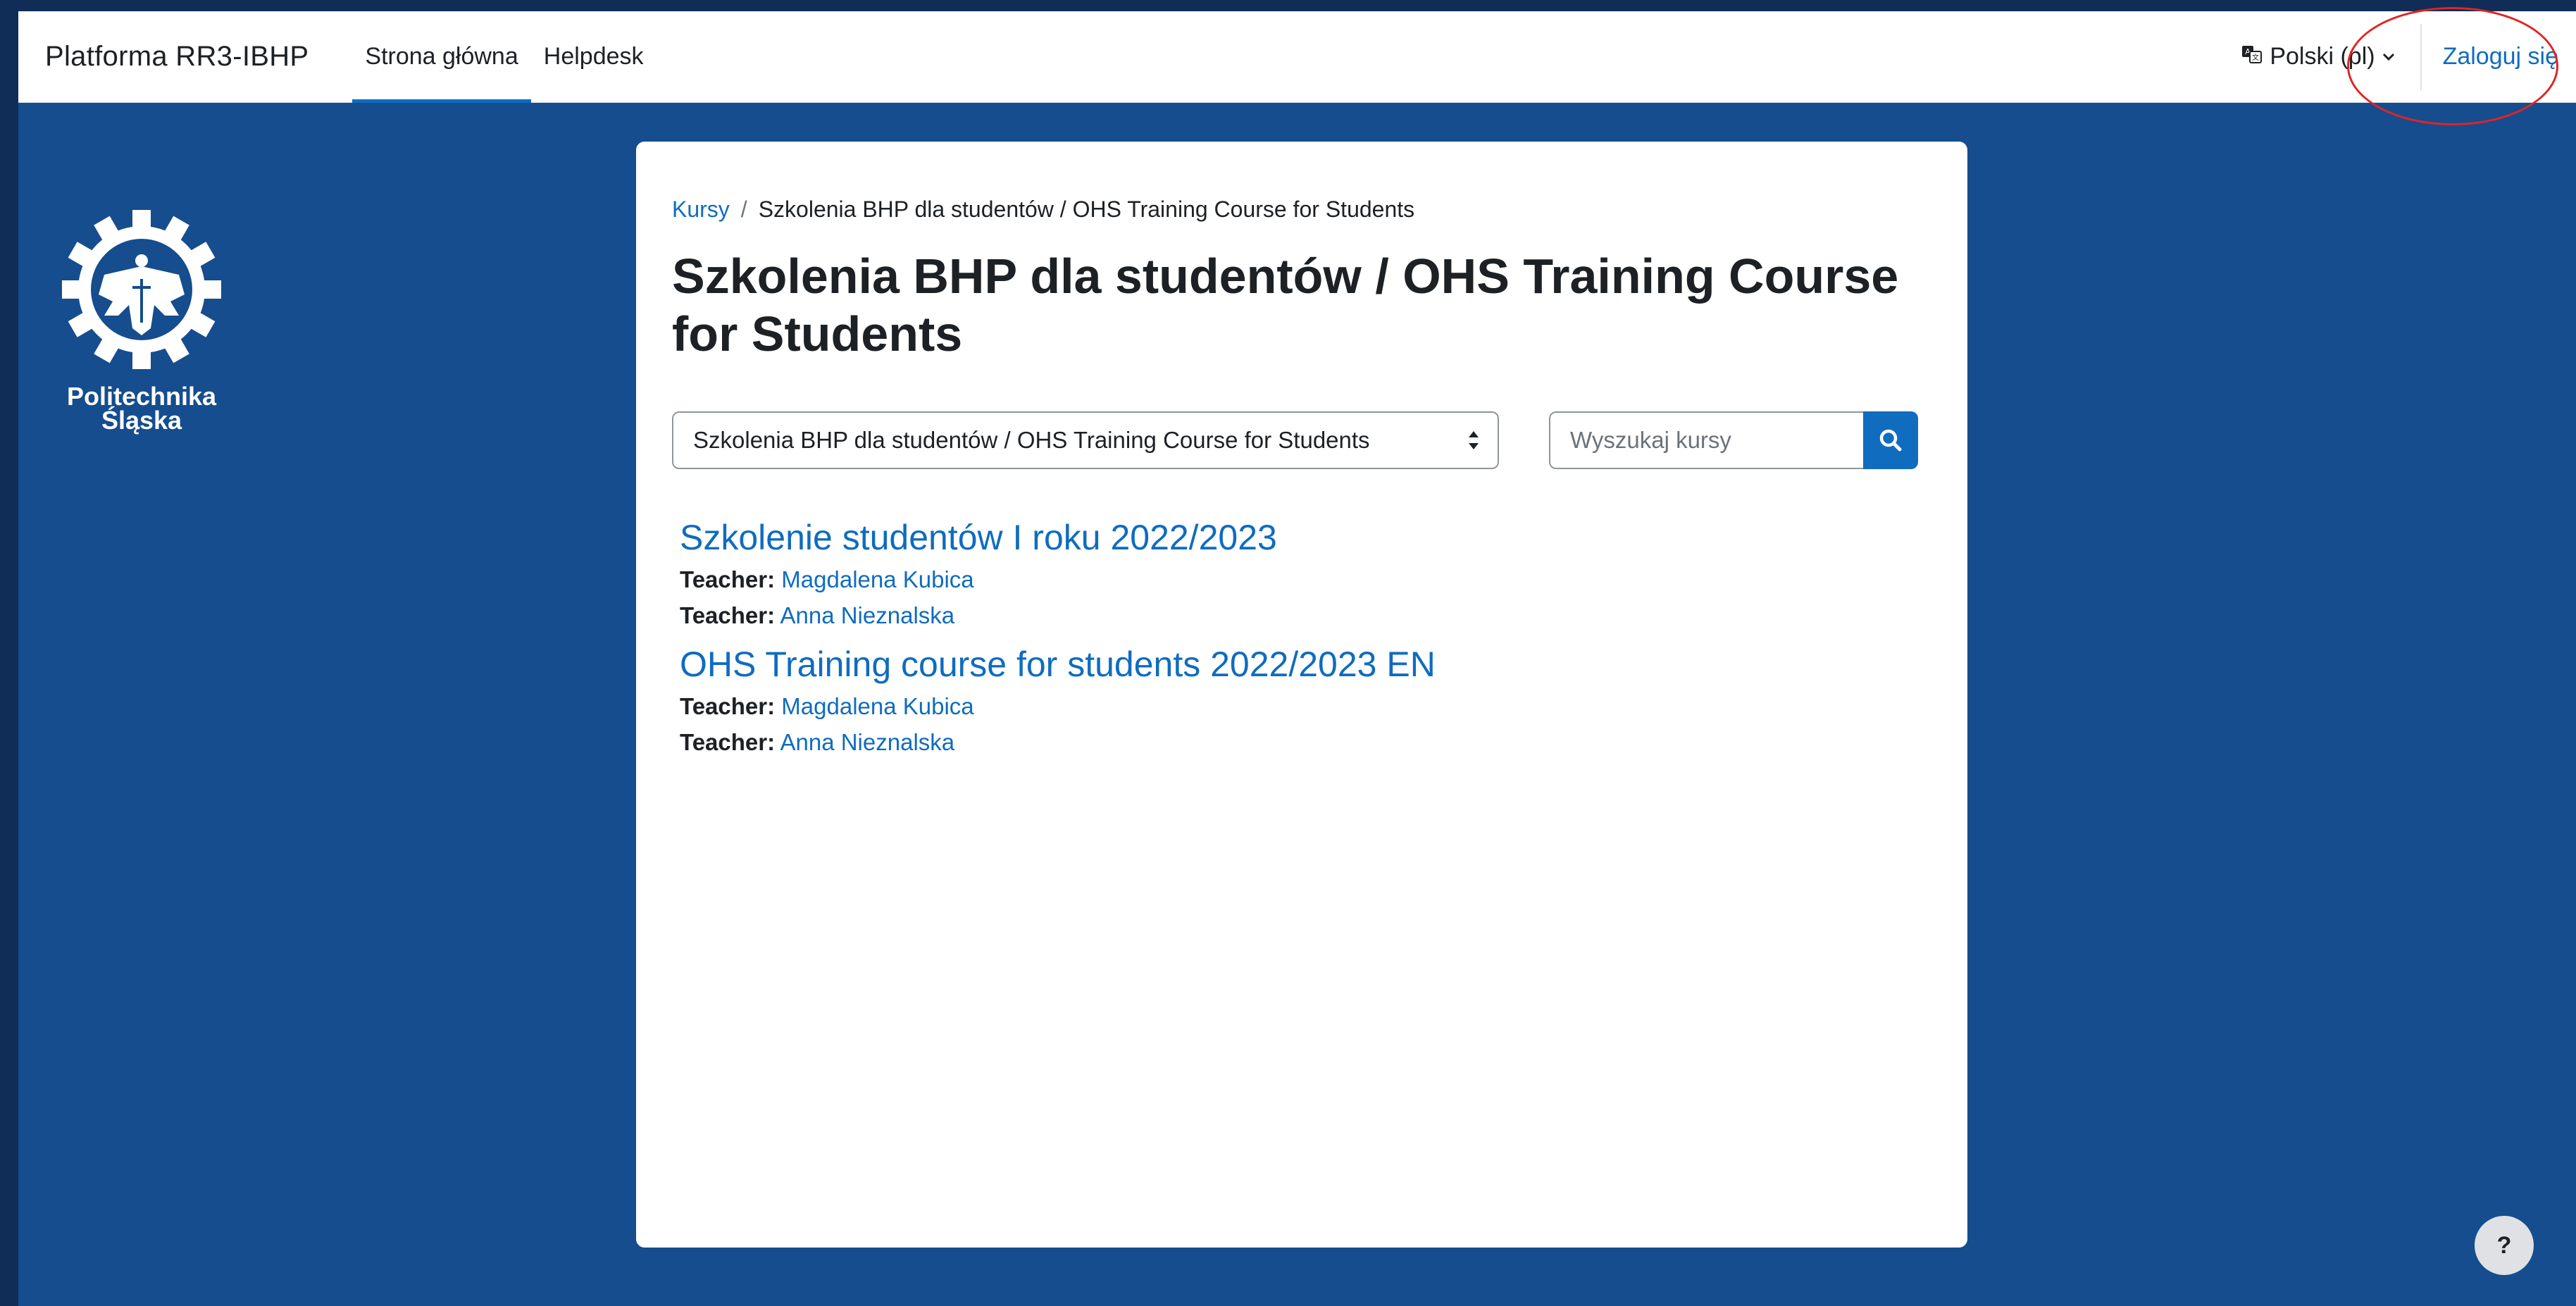 The height and width of the screenshot is (1306, 2576). Describe the element at coordinates (141, 409) in the screenshot. I see `logo-wordmark: Politechnika Śląska` at that location.